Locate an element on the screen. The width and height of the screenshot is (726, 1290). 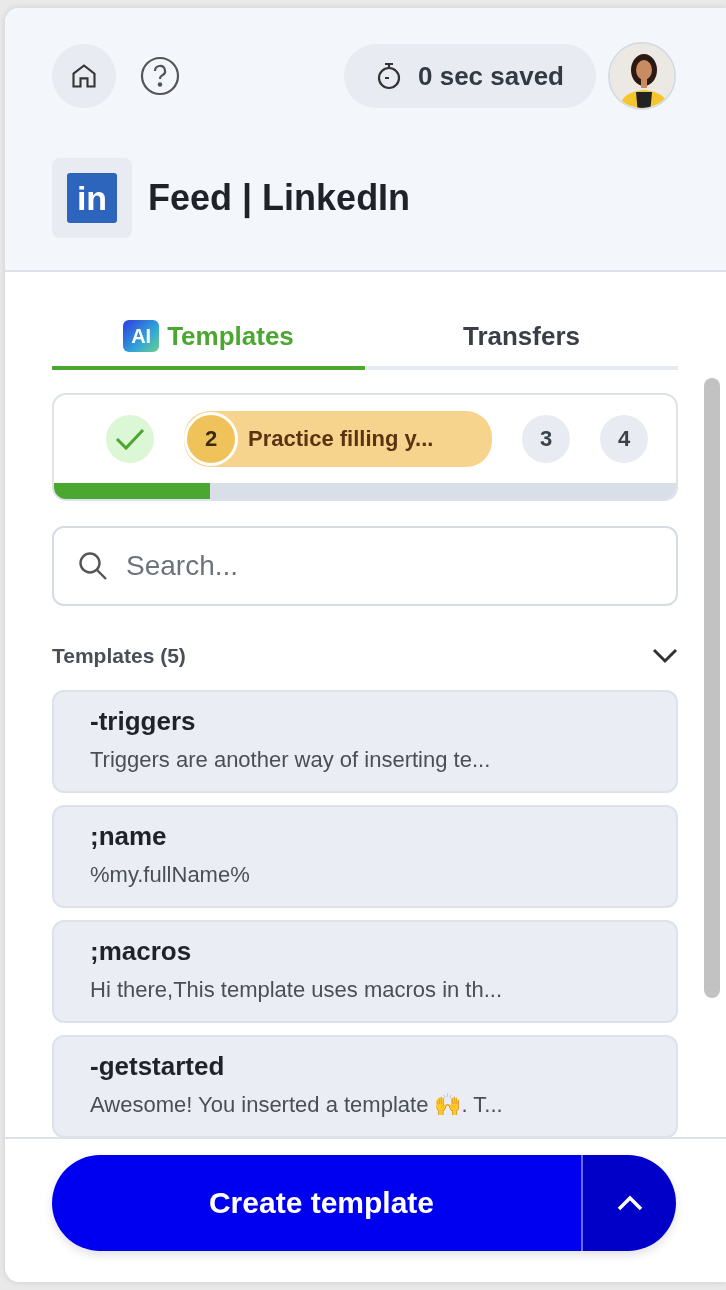
chevron-icon is located at coordinates (665, 656).